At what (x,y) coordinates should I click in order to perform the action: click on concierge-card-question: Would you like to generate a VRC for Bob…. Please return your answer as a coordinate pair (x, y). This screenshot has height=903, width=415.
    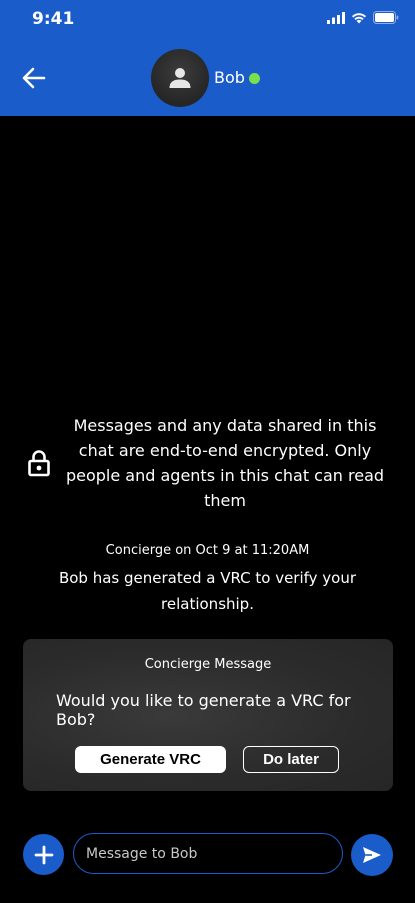
    Looking at the image, I should click on (203, 710).